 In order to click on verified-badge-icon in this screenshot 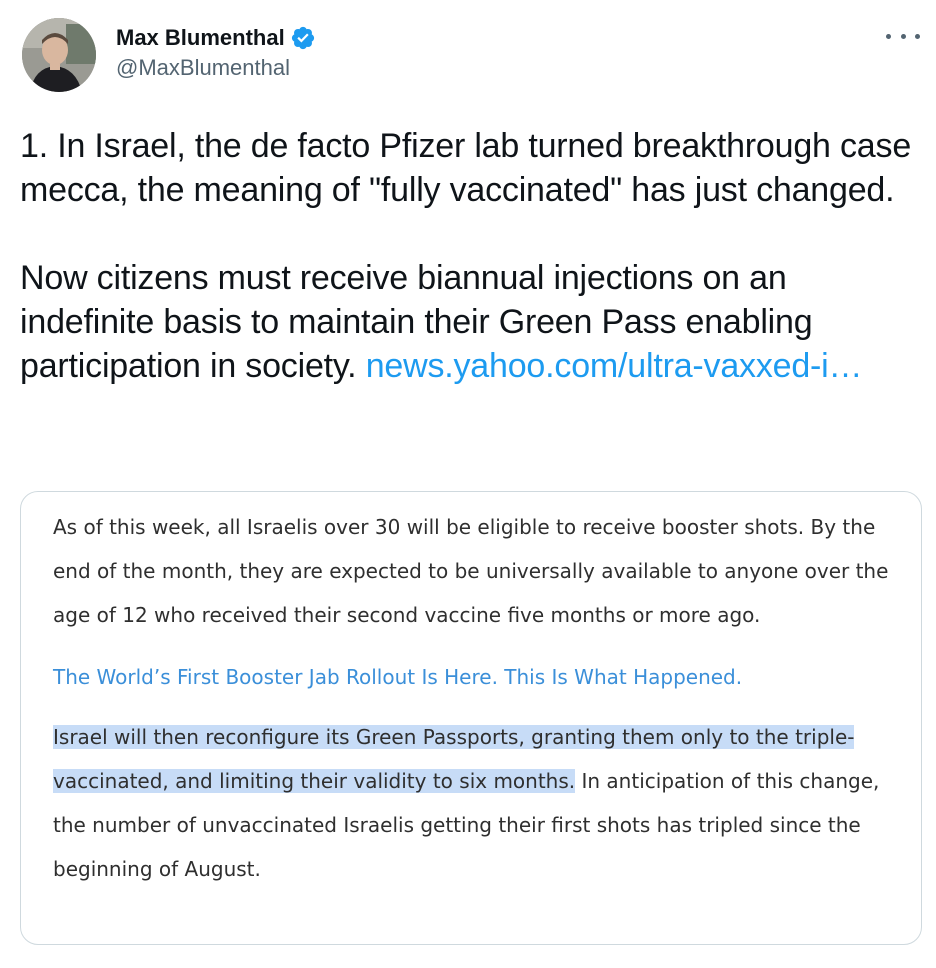, I will do `click(302, 38)`.